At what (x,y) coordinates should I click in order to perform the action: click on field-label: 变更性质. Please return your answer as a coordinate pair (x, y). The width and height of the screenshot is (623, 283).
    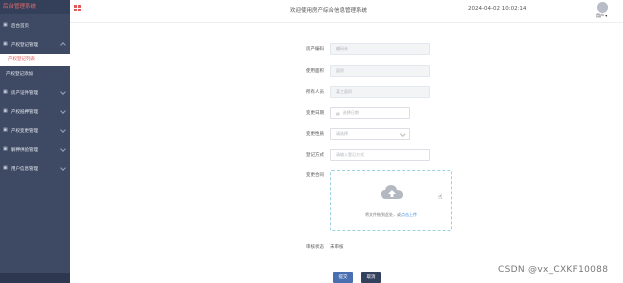
    Looking at the image, I should click on (315, 134).